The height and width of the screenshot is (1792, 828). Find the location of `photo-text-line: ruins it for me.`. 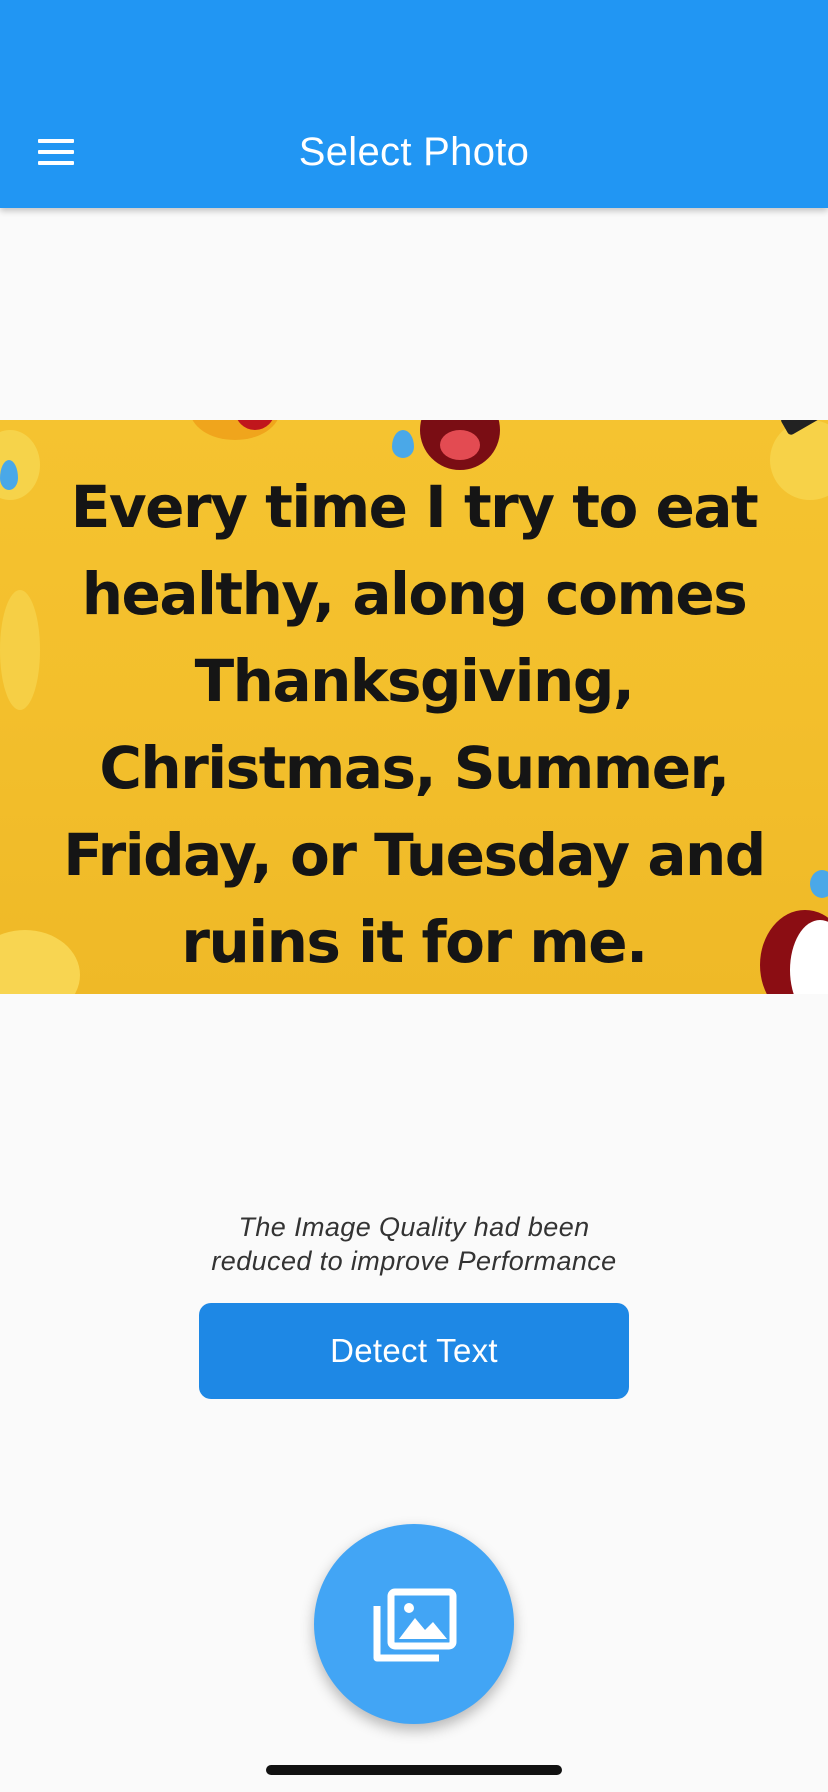

photo-text-line: ruins it for me. is located at coordinates (414, 942).